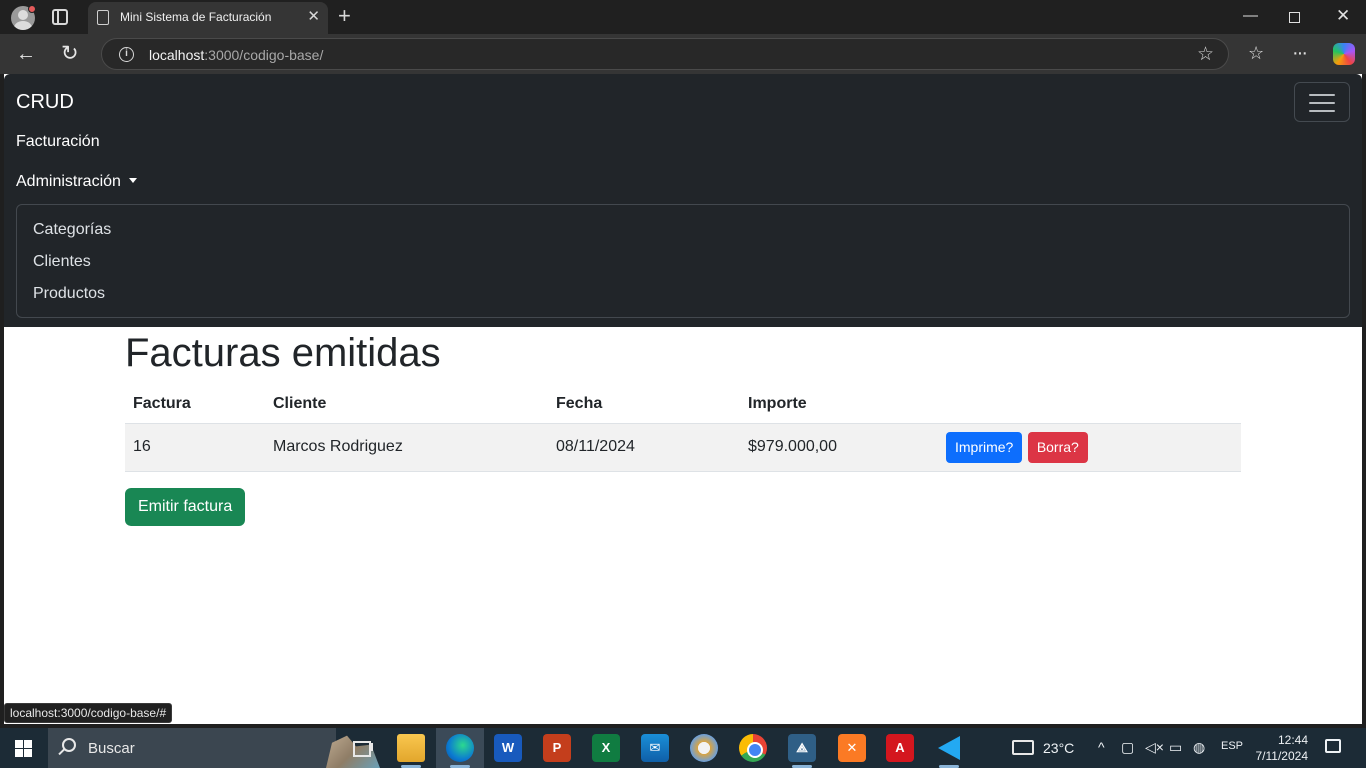  What do you see at coordinates (313, 17) in the screenshot?
I see `close-icon: ✕` at bounding box center [313, 17].